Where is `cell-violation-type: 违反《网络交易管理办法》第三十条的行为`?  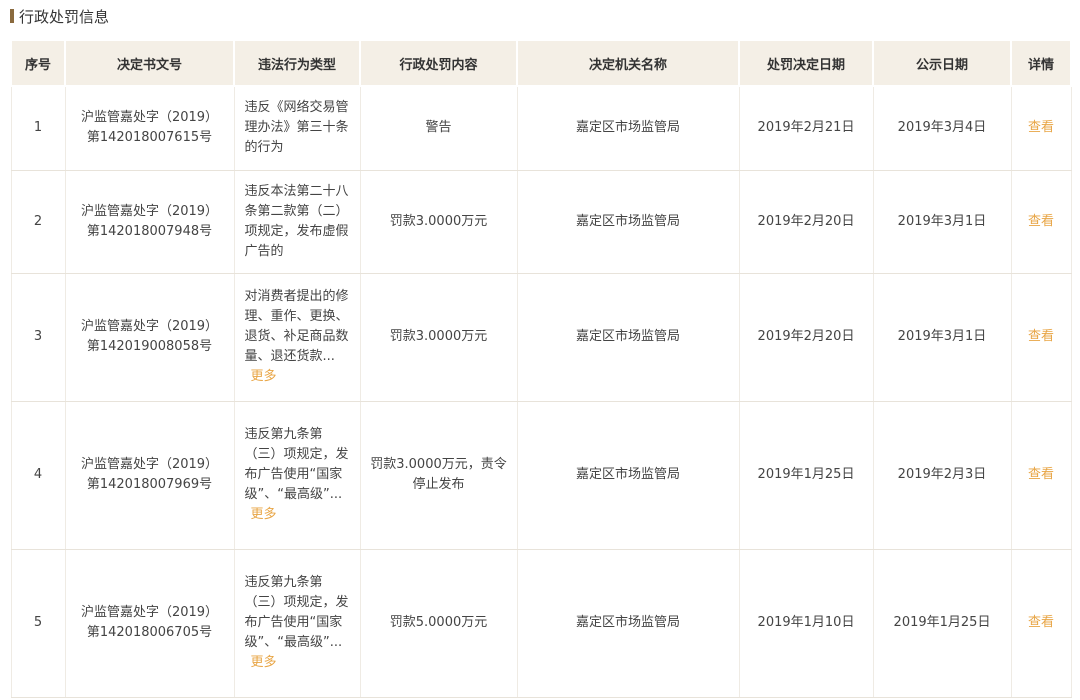 cell-violation-type: 违反《网络交易管理办法》第三十条的行为 is located at coordinates (297, 128).